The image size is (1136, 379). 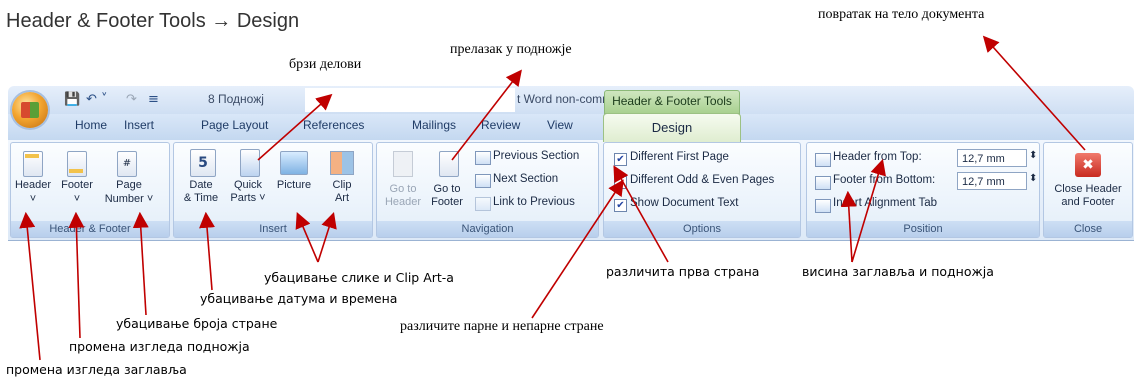 I want to click on arrow-quick-parts, so click(x=295, y=127).